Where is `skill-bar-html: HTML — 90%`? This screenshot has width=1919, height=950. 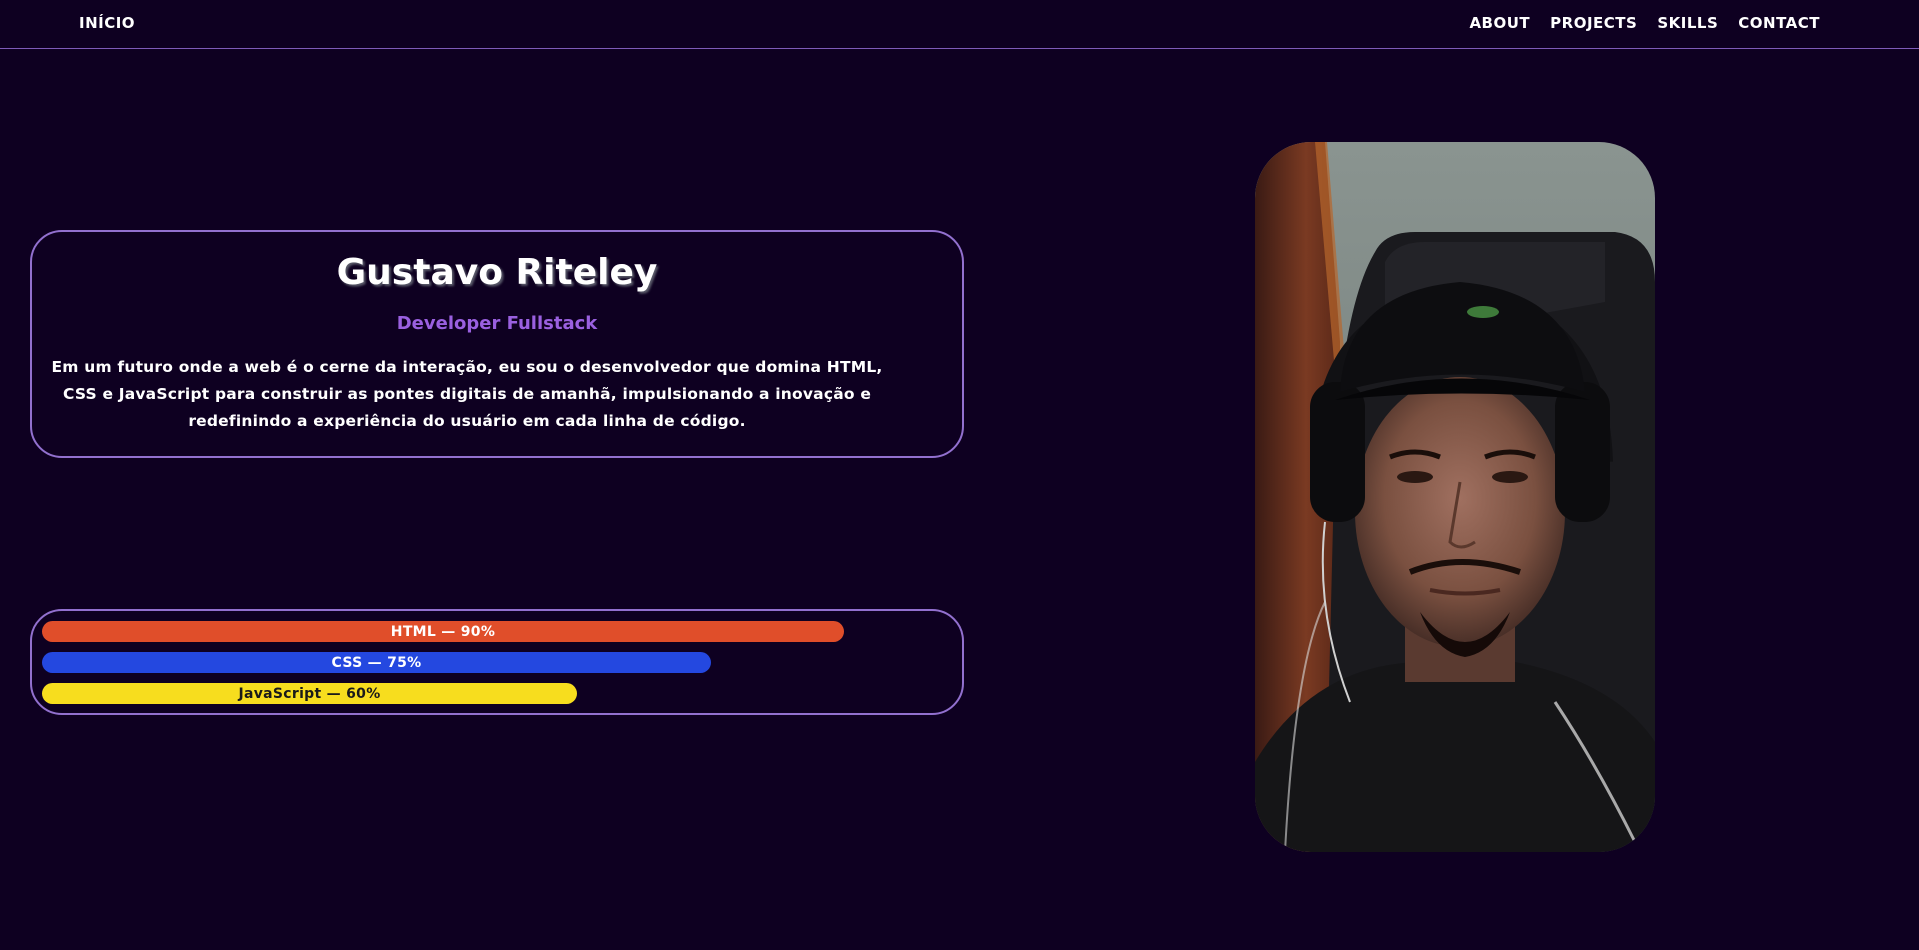 skill-bar-html: HTML — 90% is located at coordinates (443, 631).